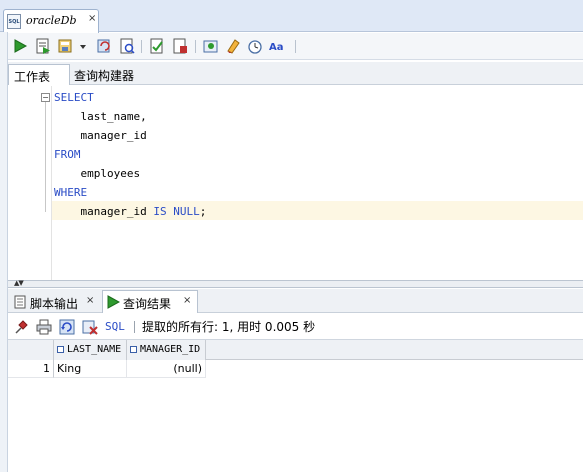 The width and height of the screenshot is (583, 472). Describe the element at coordinates (21, 327) in the screenshot. I see `pin-icon` at that location.